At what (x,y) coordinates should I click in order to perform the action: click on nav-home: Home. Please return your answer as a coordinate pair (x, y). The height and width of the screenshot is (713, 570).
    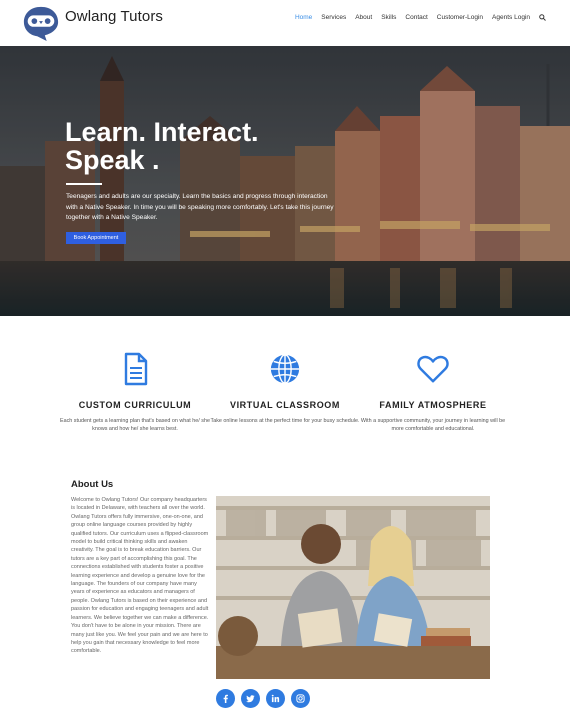
    Looking at the image, I should click on (303, 17).